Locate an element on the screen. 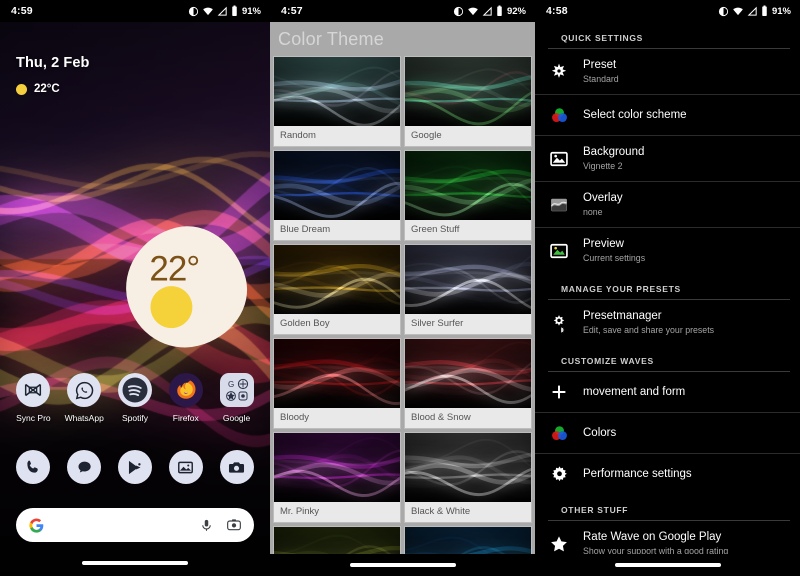 This screenshot has width=800, height=576. settings-row-preset: Preset Standard is located at coordinates (667, 72).